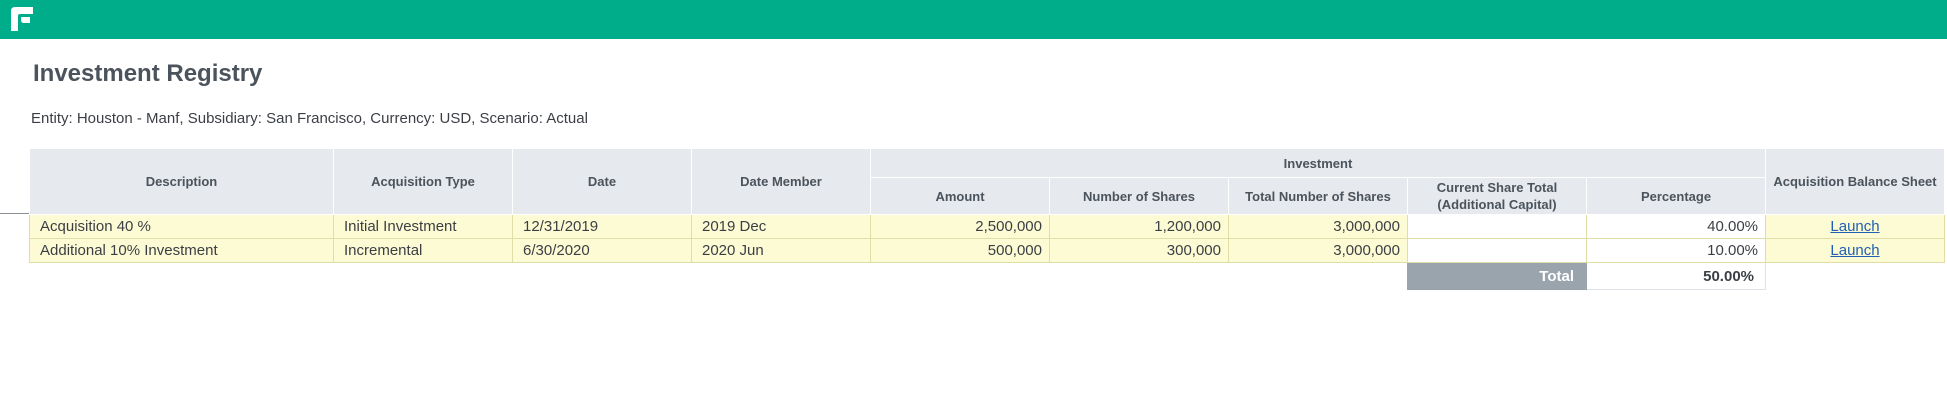 The width and height of the screenshot is (1947, 411). I want to click on cell-percentage: 40.00%, so click(1676, 226).